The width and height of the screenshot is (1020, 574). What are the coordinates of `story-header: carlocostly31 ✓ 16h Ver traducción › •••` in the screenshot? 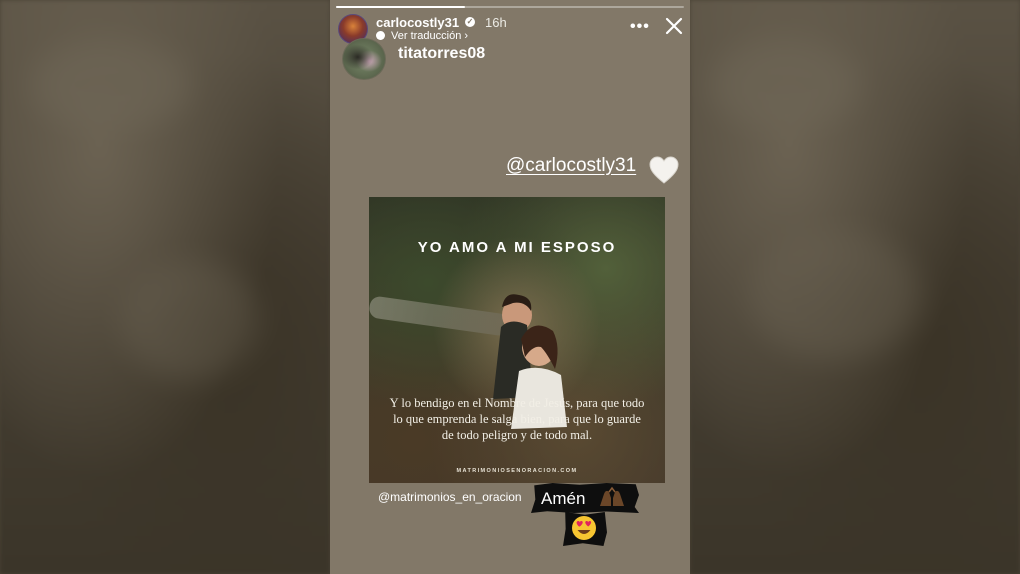 It's located at (511, 29).